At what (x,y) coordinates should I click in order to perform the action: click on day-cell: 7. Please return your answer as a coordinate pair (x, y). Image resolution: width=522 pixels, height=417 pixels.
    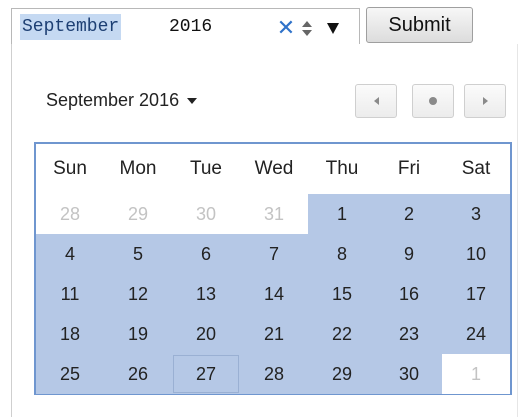
    Looking at the image, I should click on (274, 254).